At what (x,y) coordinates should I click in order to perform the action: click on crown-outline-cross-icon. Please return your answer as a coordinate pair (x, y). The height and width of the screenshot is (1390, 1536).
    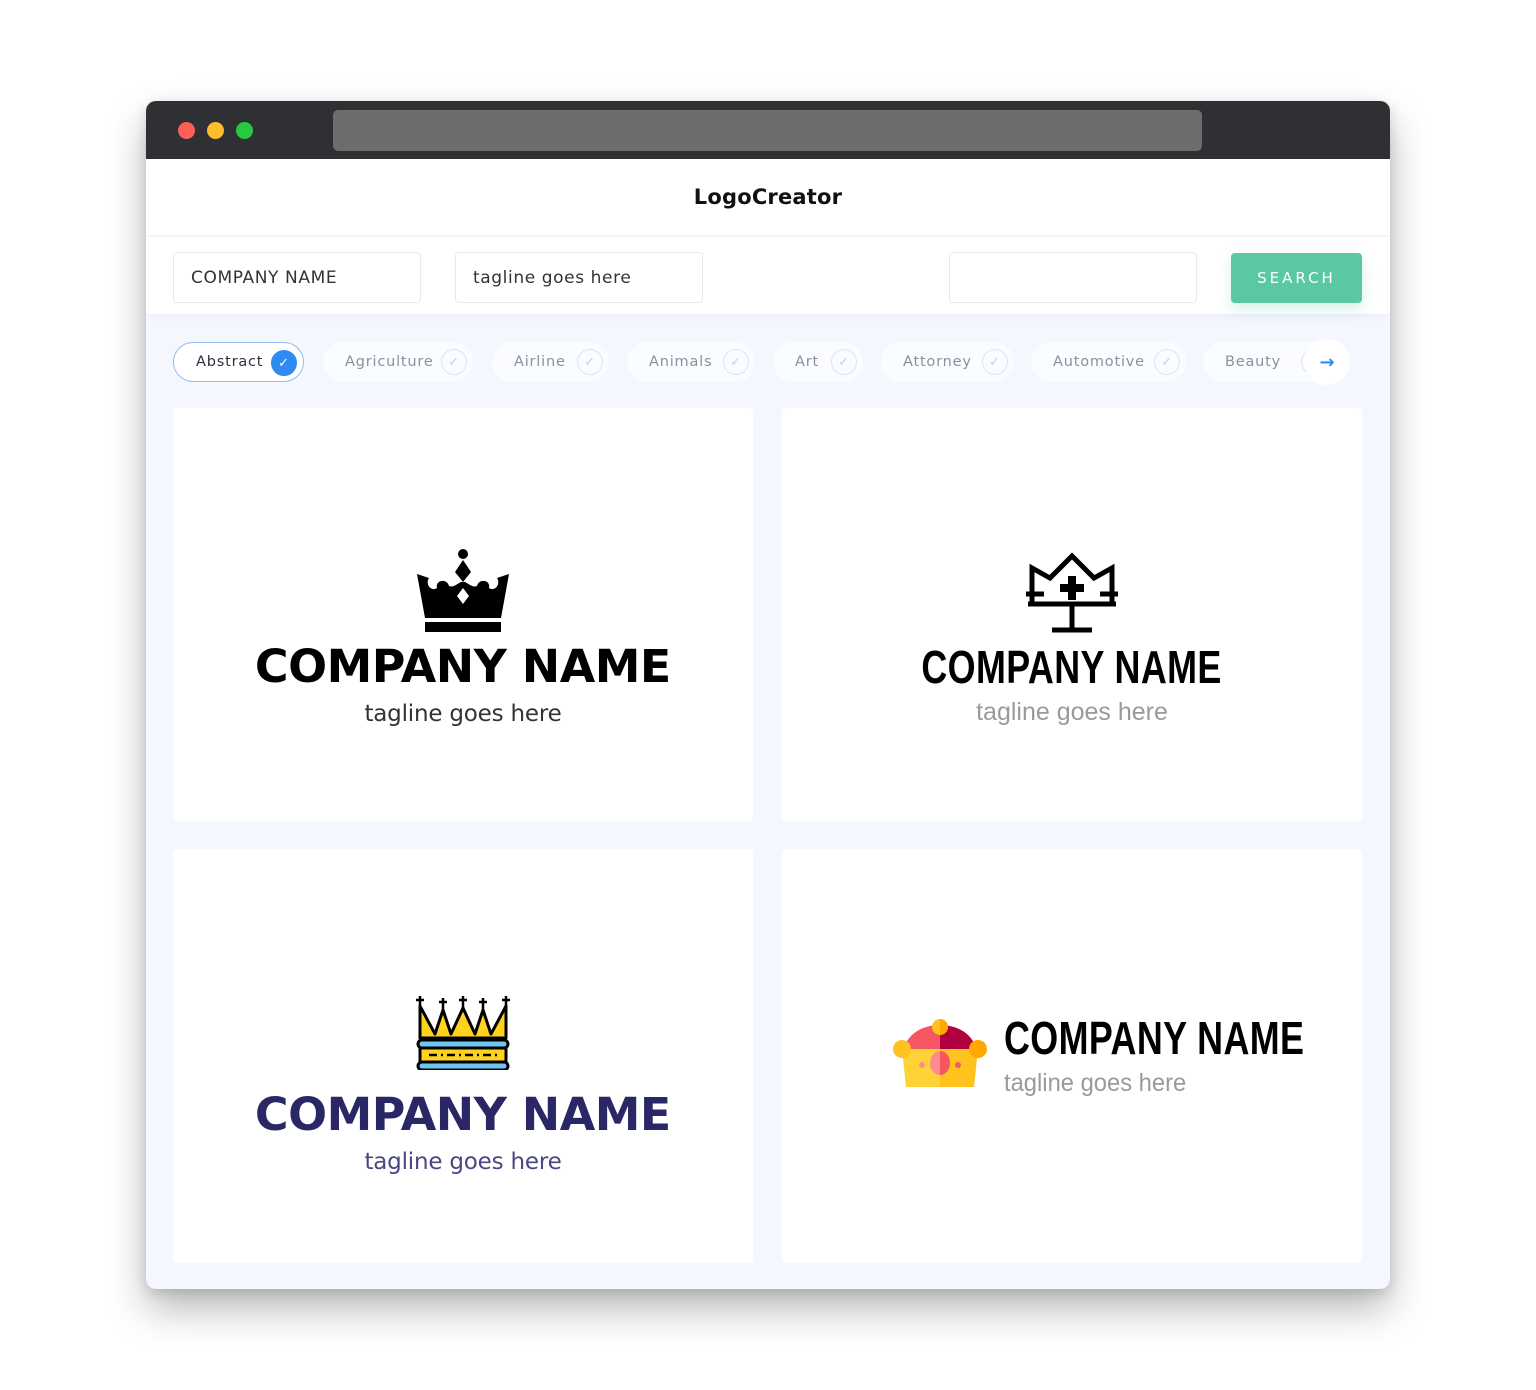
    Looking at the image, I should click on (1072, 592).